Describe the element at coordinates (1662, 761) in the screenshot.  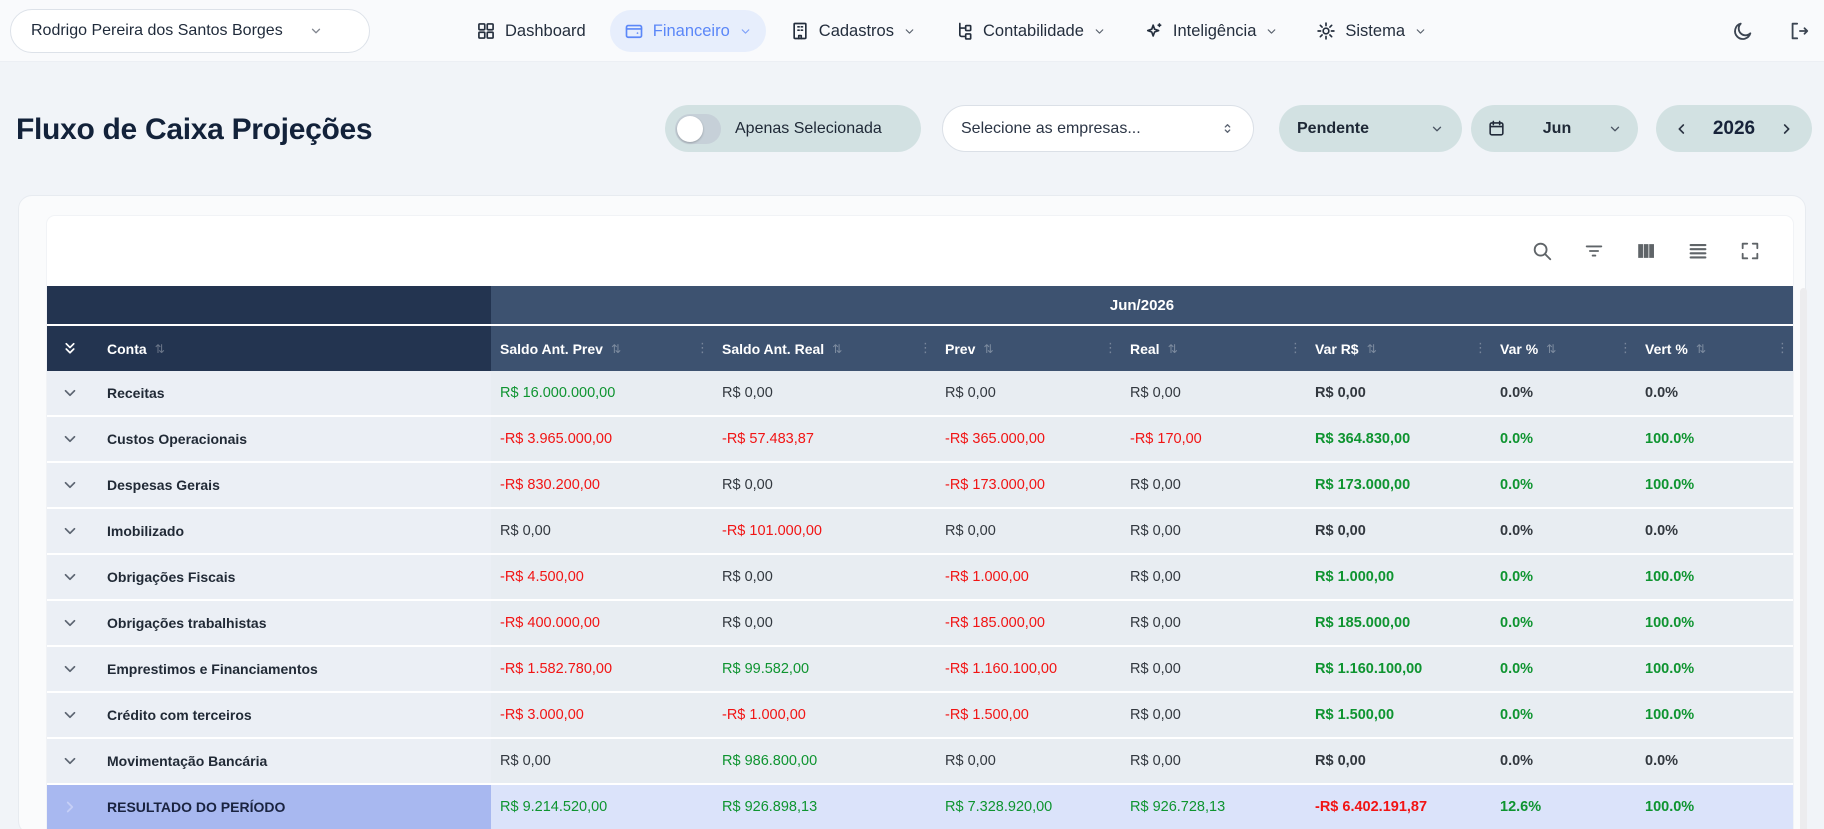
I see `cell-vert-: 0.0%` at that location.